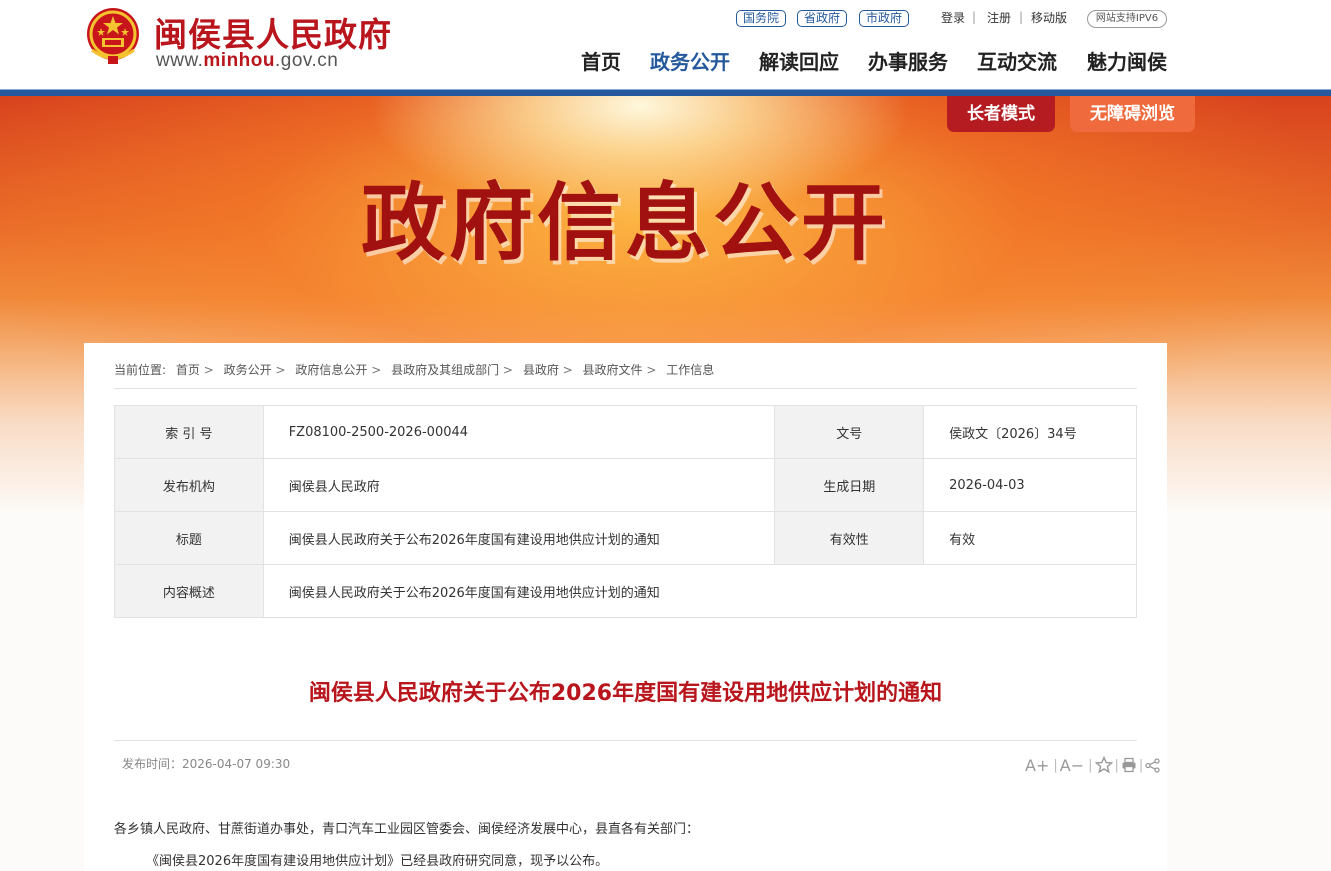 This screenshot has height=871, width=1331. I want to click on breadcrumb-government-affairs: 政务公开, so click(248, 370).